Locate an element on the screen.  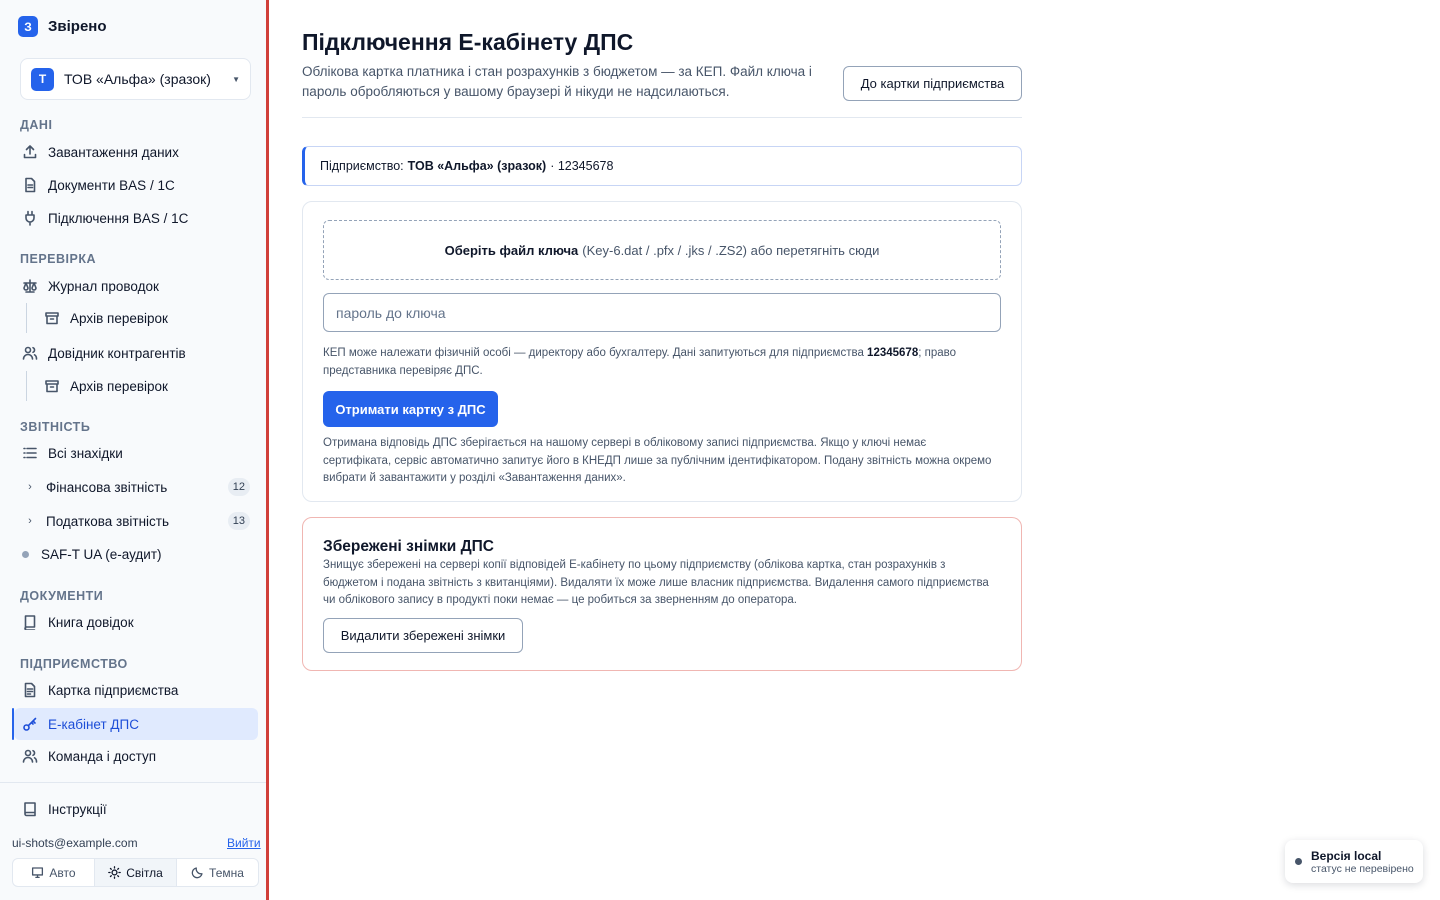
sidebar-item-label: Архів перевірок is located at coordinates (119, 318).